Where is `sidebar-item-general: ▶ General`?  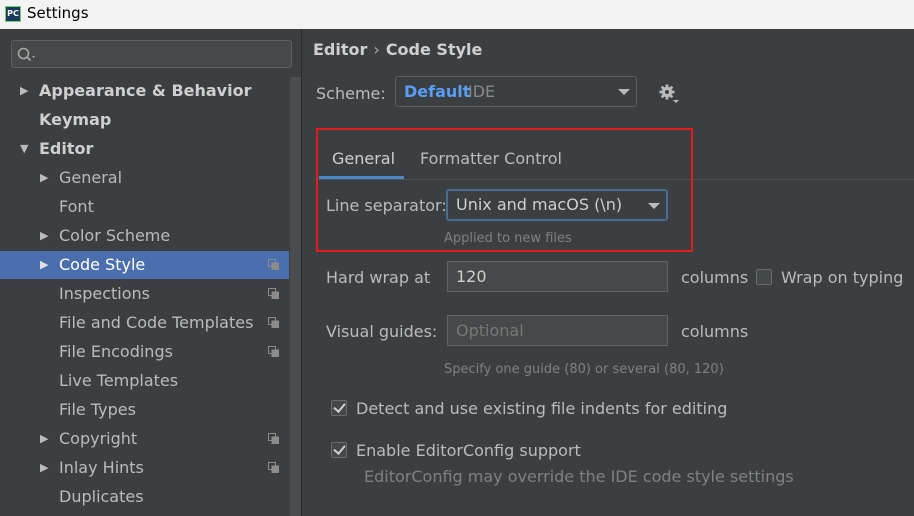 sidebar-item-general: ▶ General is located at coordinates (144, 178).